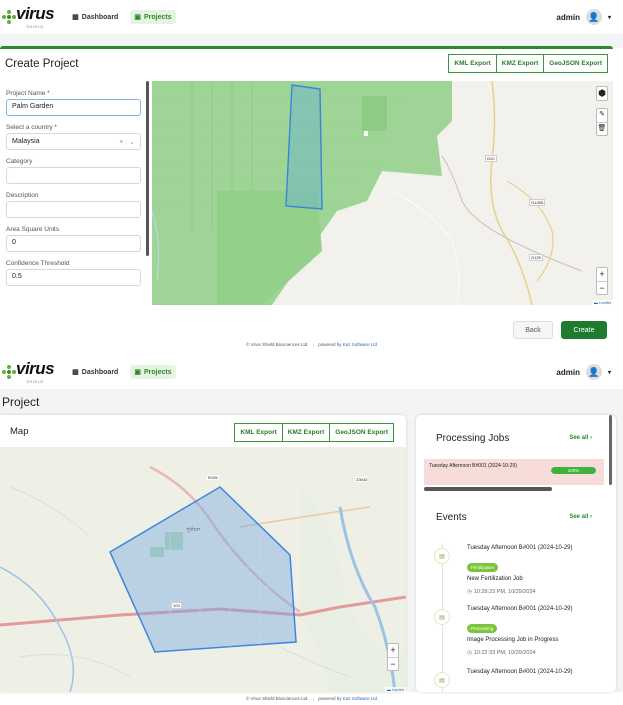 This screenshot has width=623, height=705. What do you see at coordinates (38, 263) in the screenshot?
I see `confidence-label: Confidence Threshold` at bounding box center [38, 263].